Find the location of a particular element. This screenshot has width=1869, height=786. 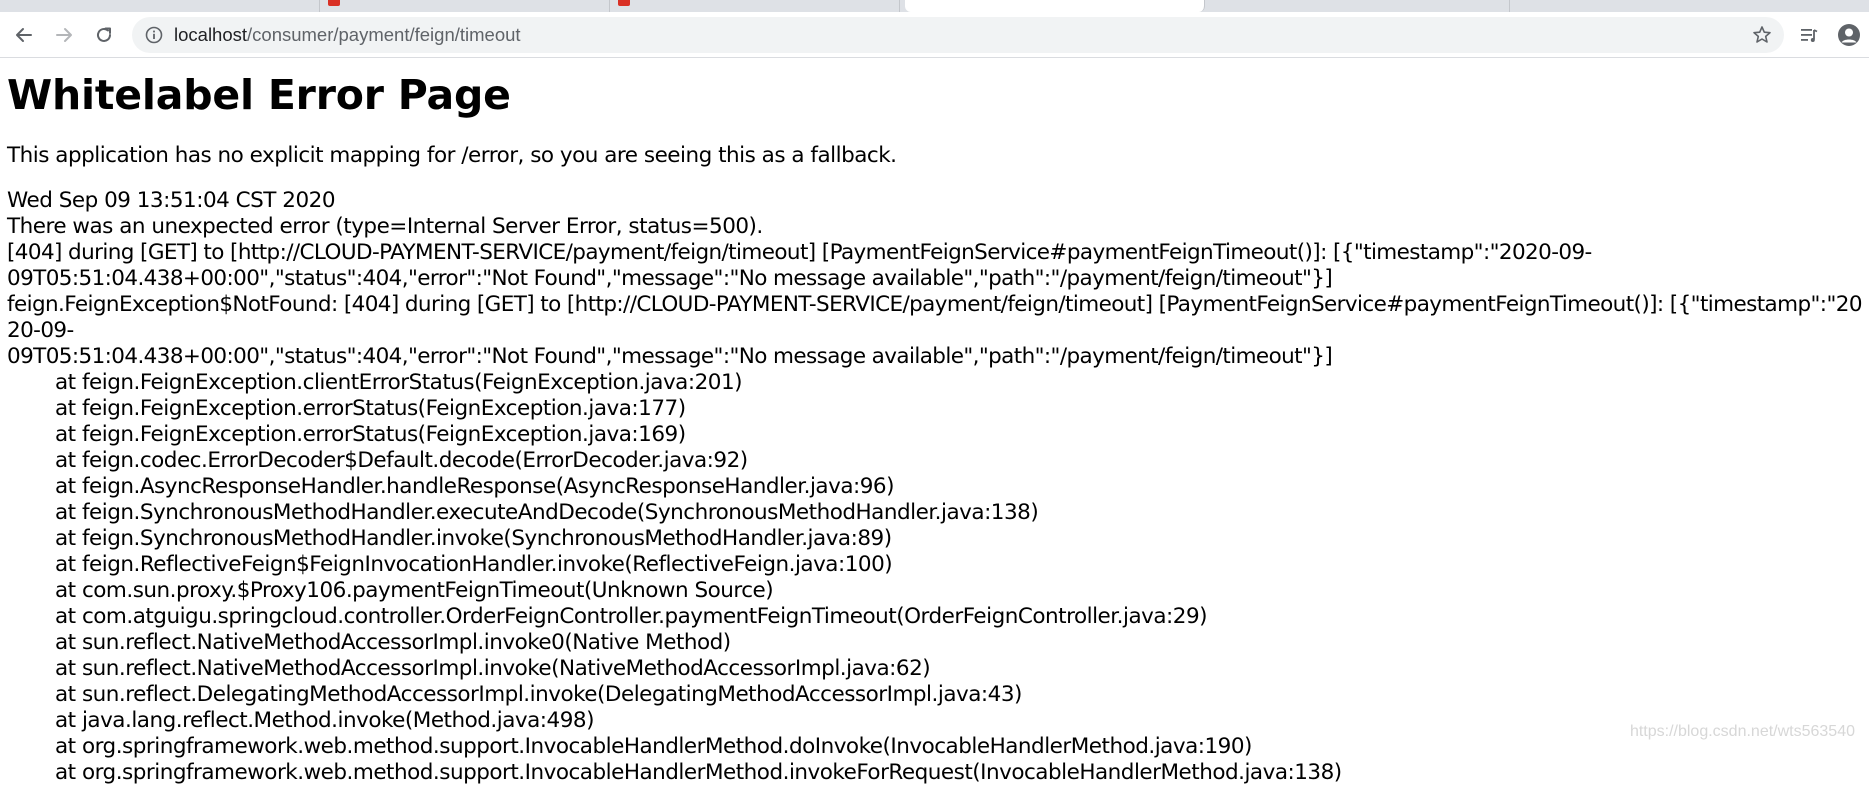

forward-button is located at coordinates (64, 35).